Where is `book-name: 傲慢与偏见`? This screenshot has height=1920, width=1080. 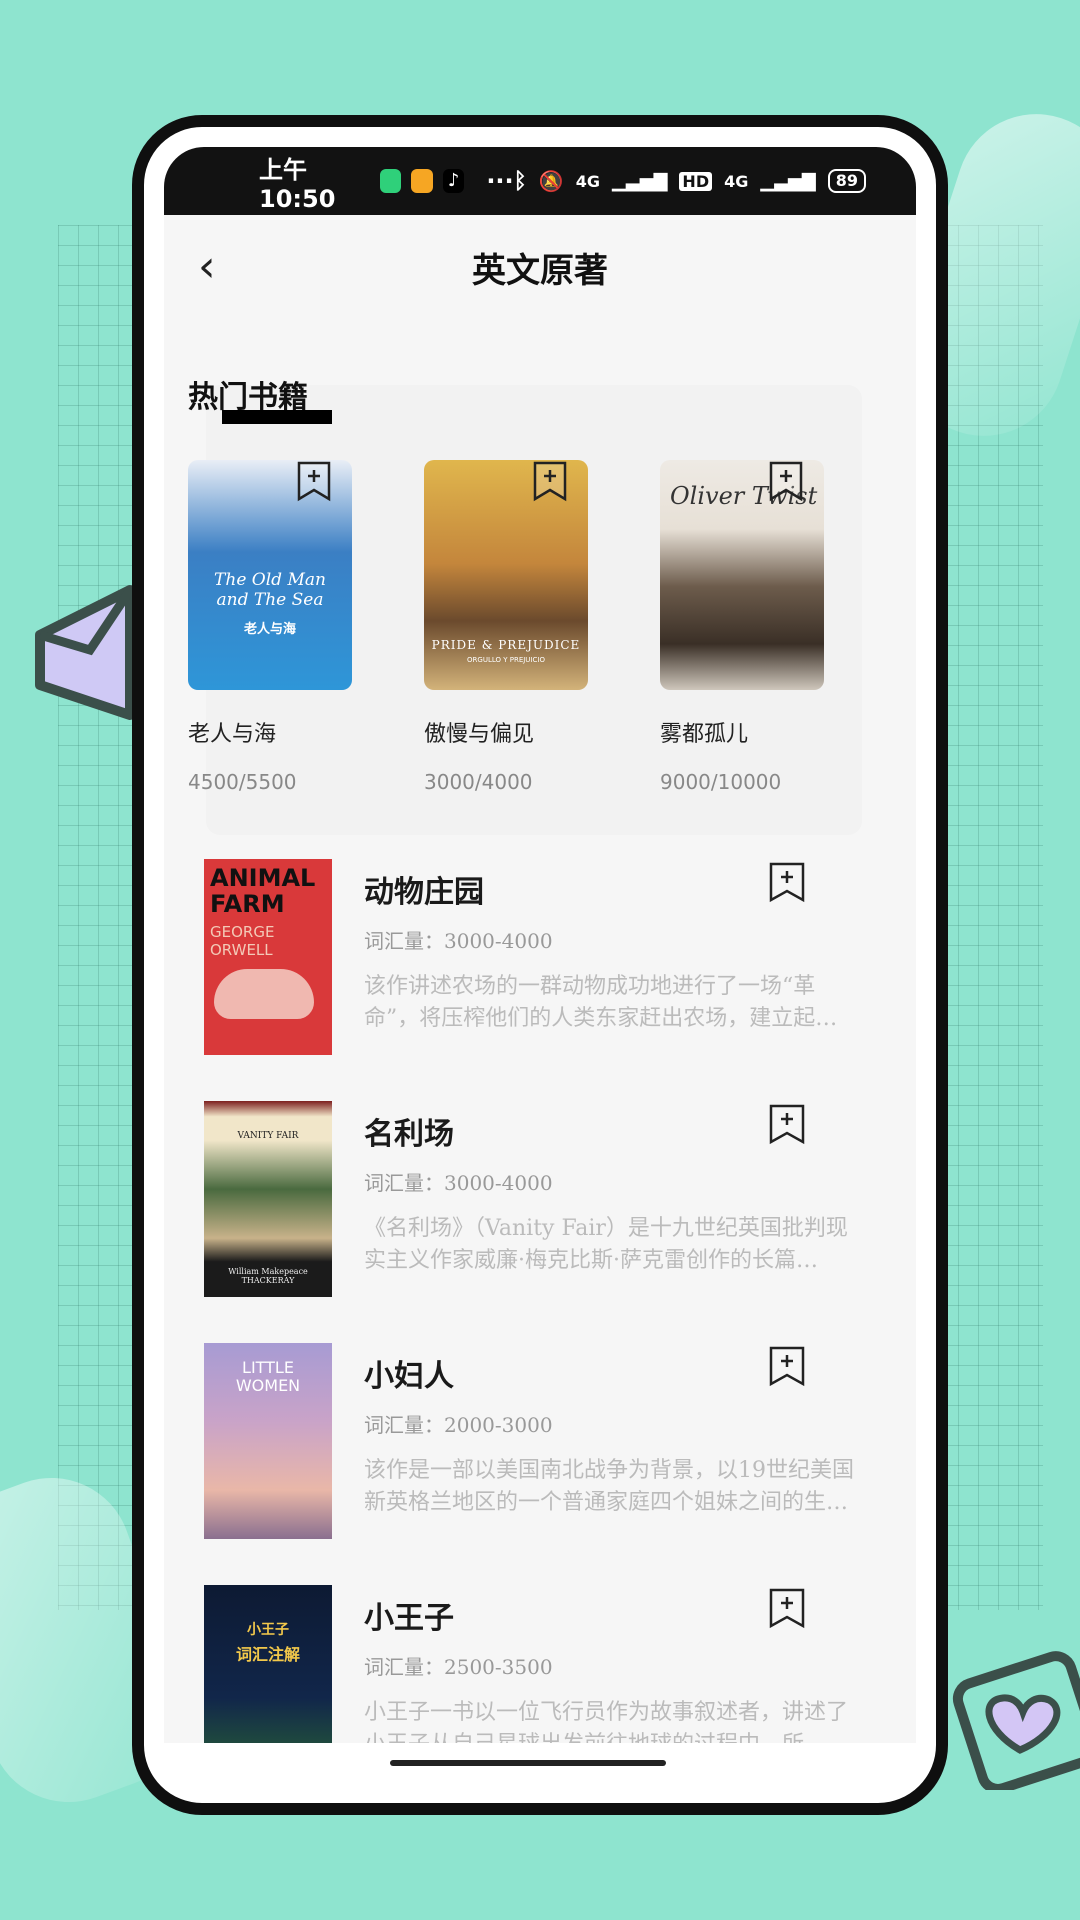
book-name: 傲慢与偏见 is located at coordinates (479, 734).